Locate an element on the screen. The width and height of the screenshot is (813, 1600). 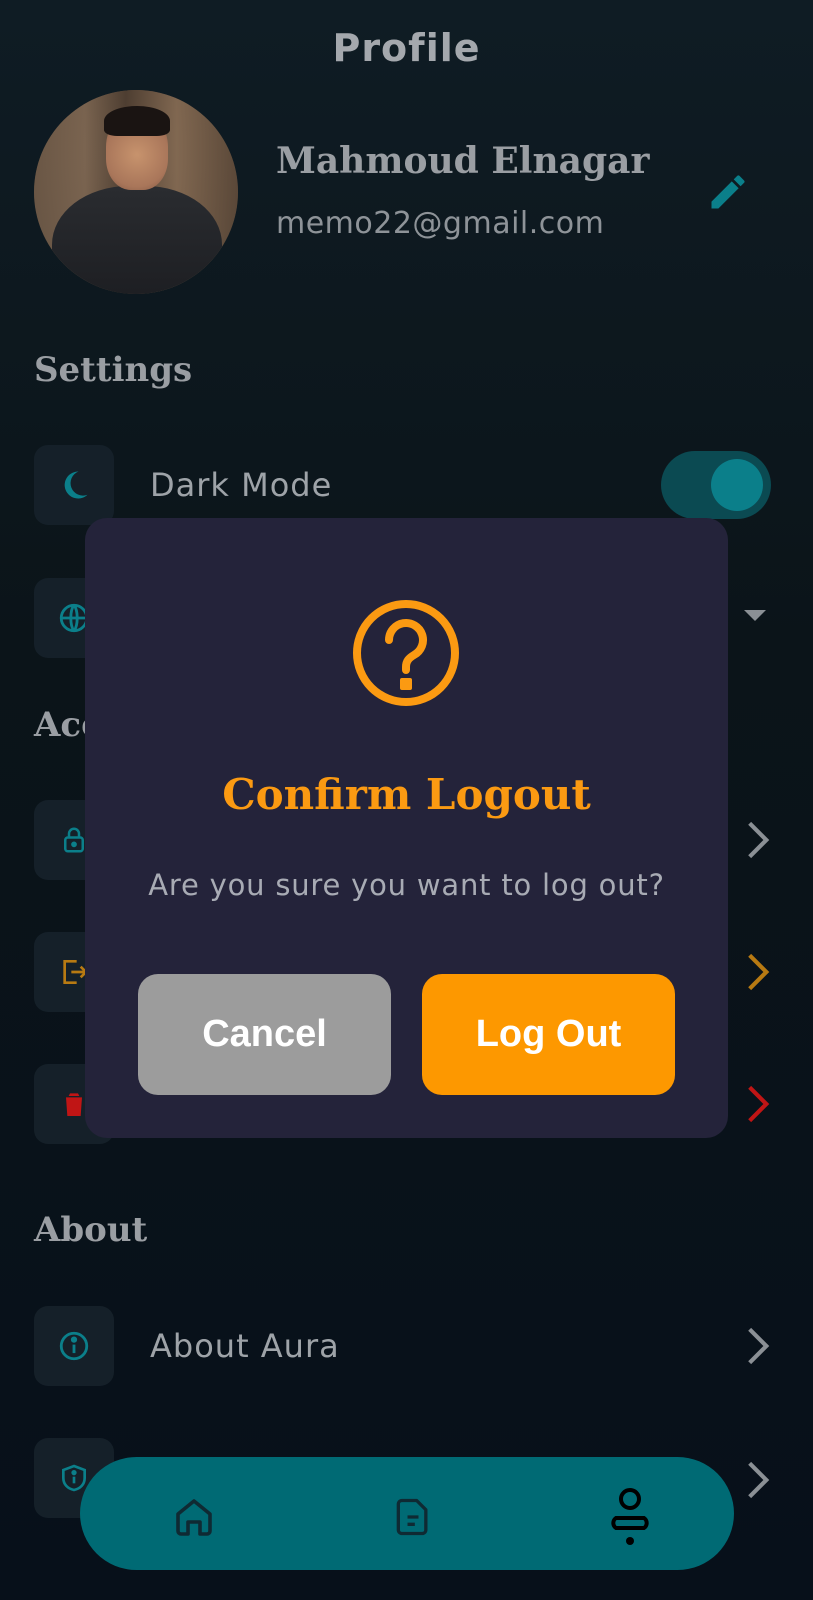
toggle-knob is located at coordinates (737, 485).